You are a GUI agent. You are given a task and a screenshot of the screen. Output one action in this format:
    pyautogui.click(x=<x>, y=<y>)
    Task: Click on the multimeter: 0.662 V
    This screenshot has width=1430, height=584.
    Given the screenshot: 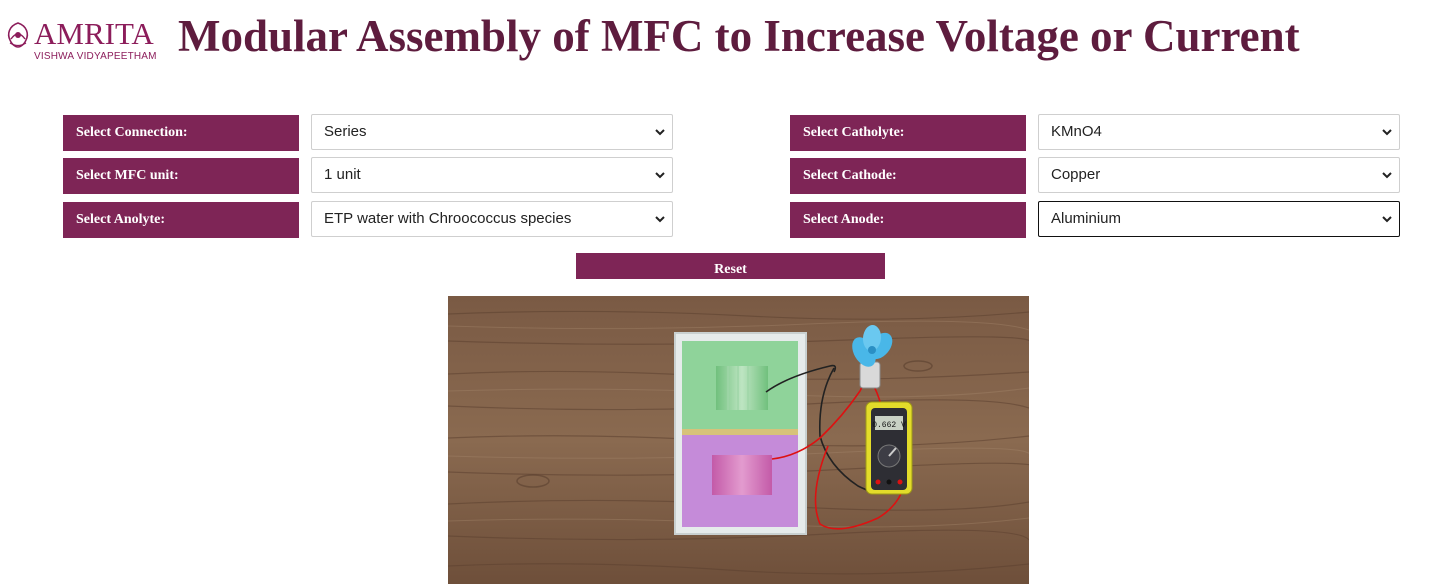 What is the action you would take?
    pyautogui.click(x=889, y=448)
    